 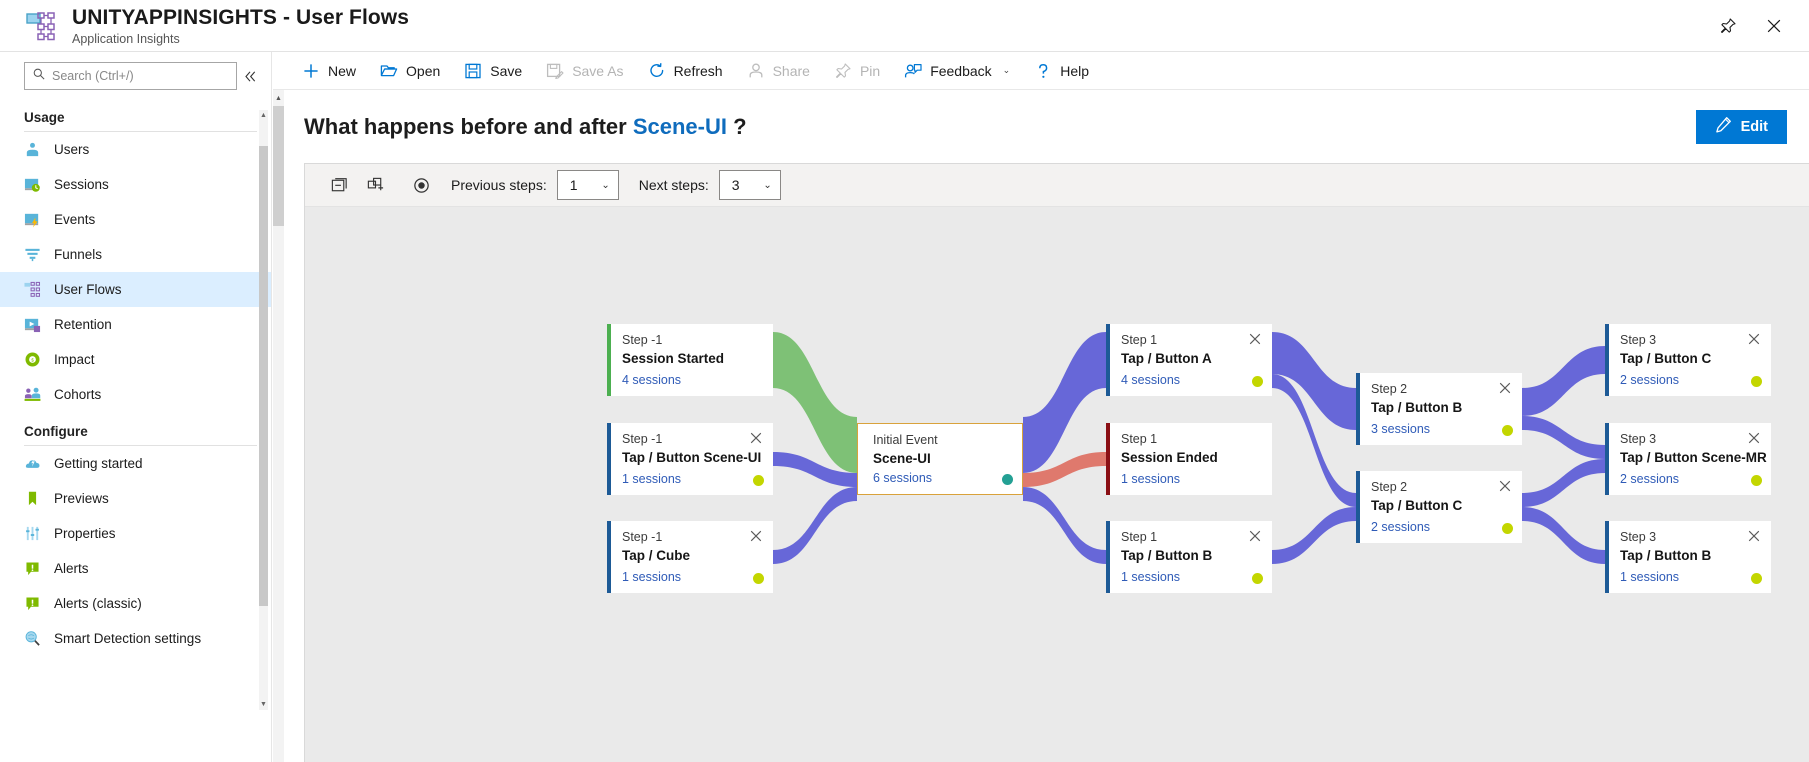 I want to click on search-input, so click(x=140, y=76).